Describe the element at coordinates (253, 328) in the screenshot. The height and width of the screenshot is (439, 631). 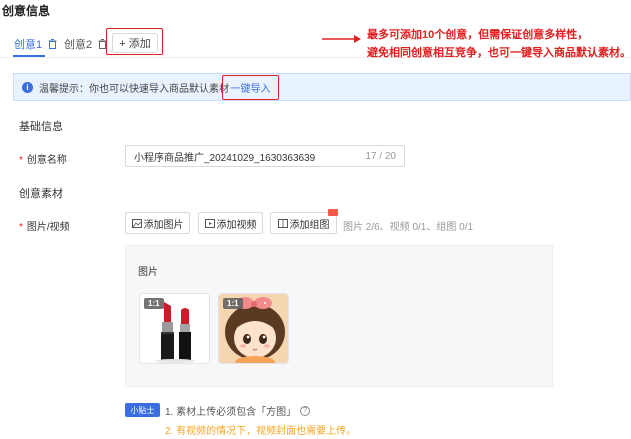
I see `thumbnail-girl-illustration: 1:1` at that location.